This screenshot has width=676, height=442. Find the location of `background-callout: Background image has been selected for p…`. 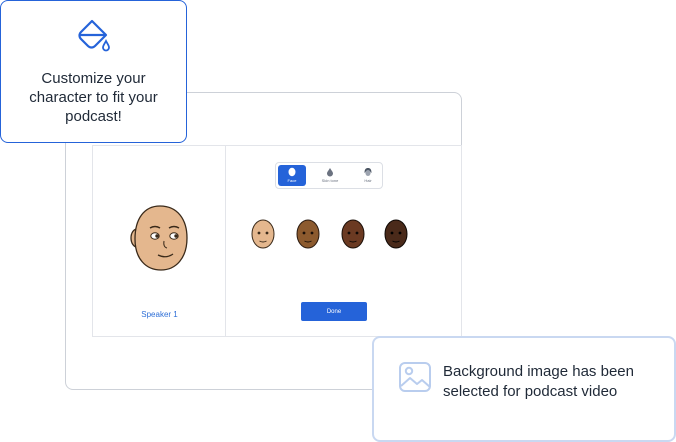

background-callout: Background image has been selected for p… is located at coordinates (524, 389).